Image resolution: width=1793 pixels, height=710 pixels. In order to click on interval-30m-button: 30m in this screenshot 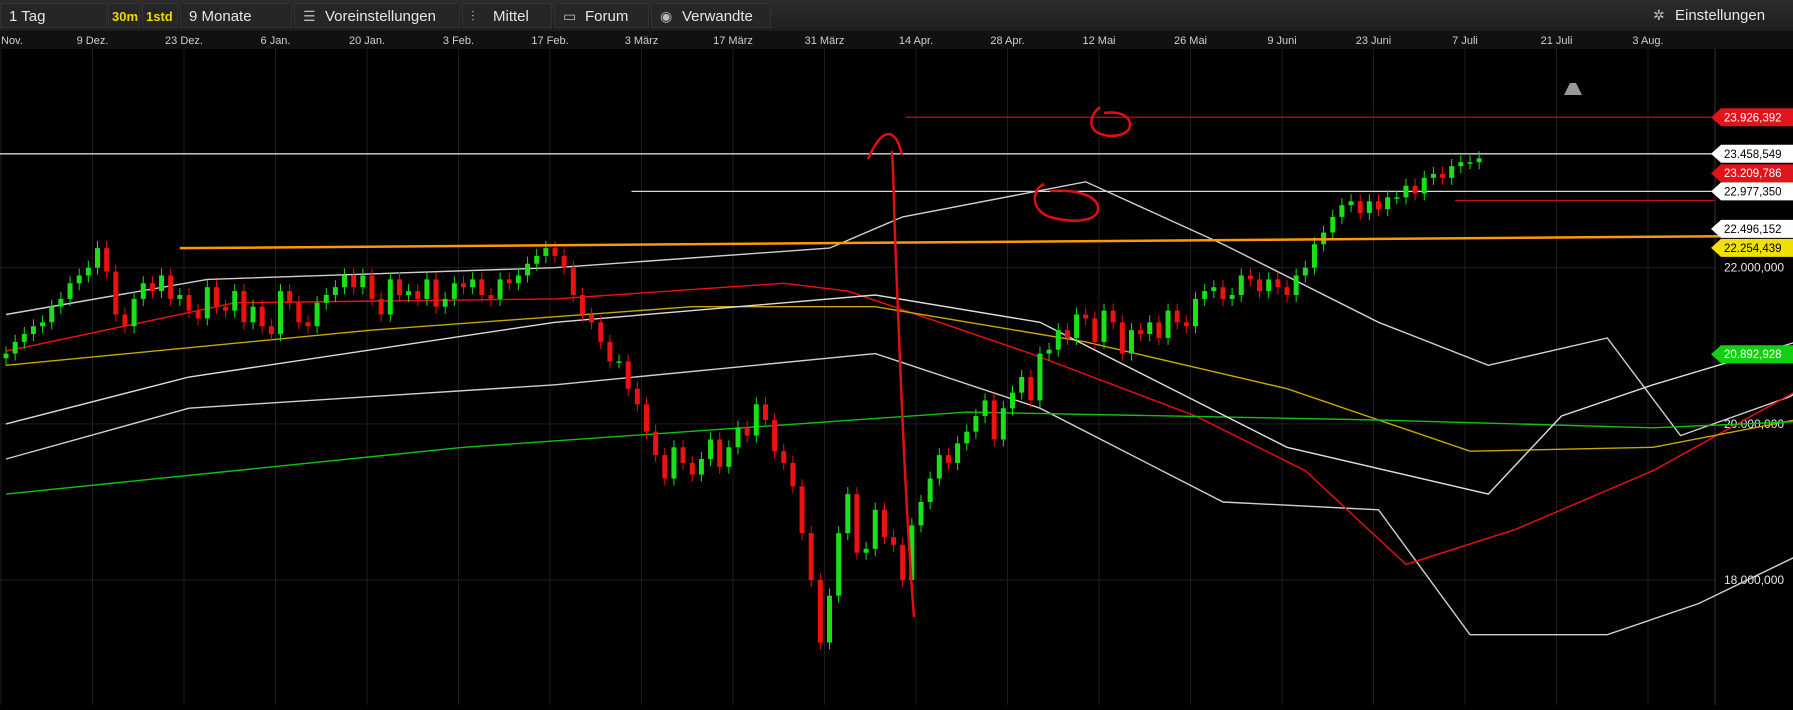, I will do `click(124, 15)`.